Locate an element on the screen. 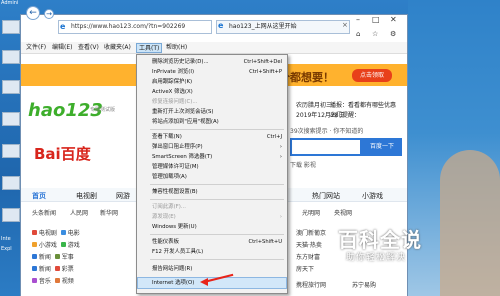 This screenshot has width=500, height=296. menu-item-report-site: 报告网站问题(R) is located at coordinates (212, 269).